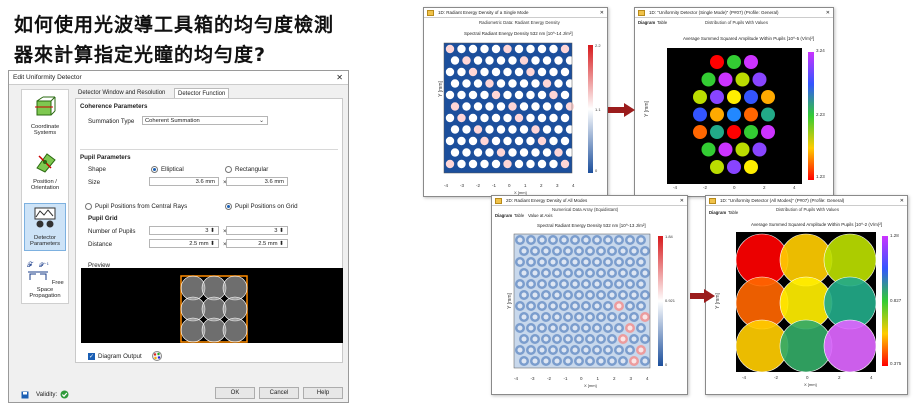 The height and width of the screenshot is (408, 917). Describe the element at coordinates (154, 169) in the screenshot. I see `shape-elliptical-radio` at that location.